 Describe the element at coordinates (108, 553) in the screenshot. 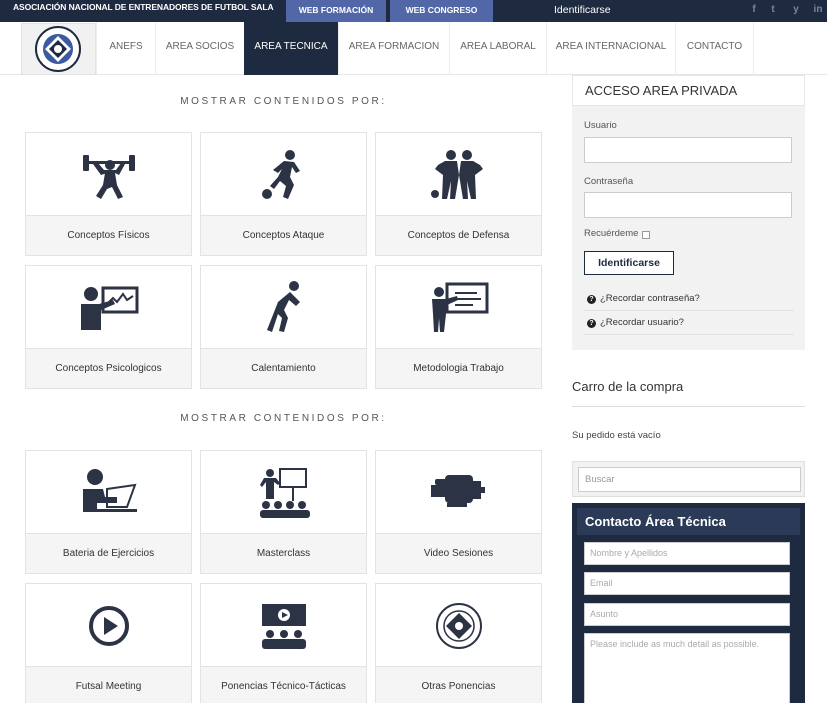

I see `tile-label: Bateria de Ejercicios` at that location.